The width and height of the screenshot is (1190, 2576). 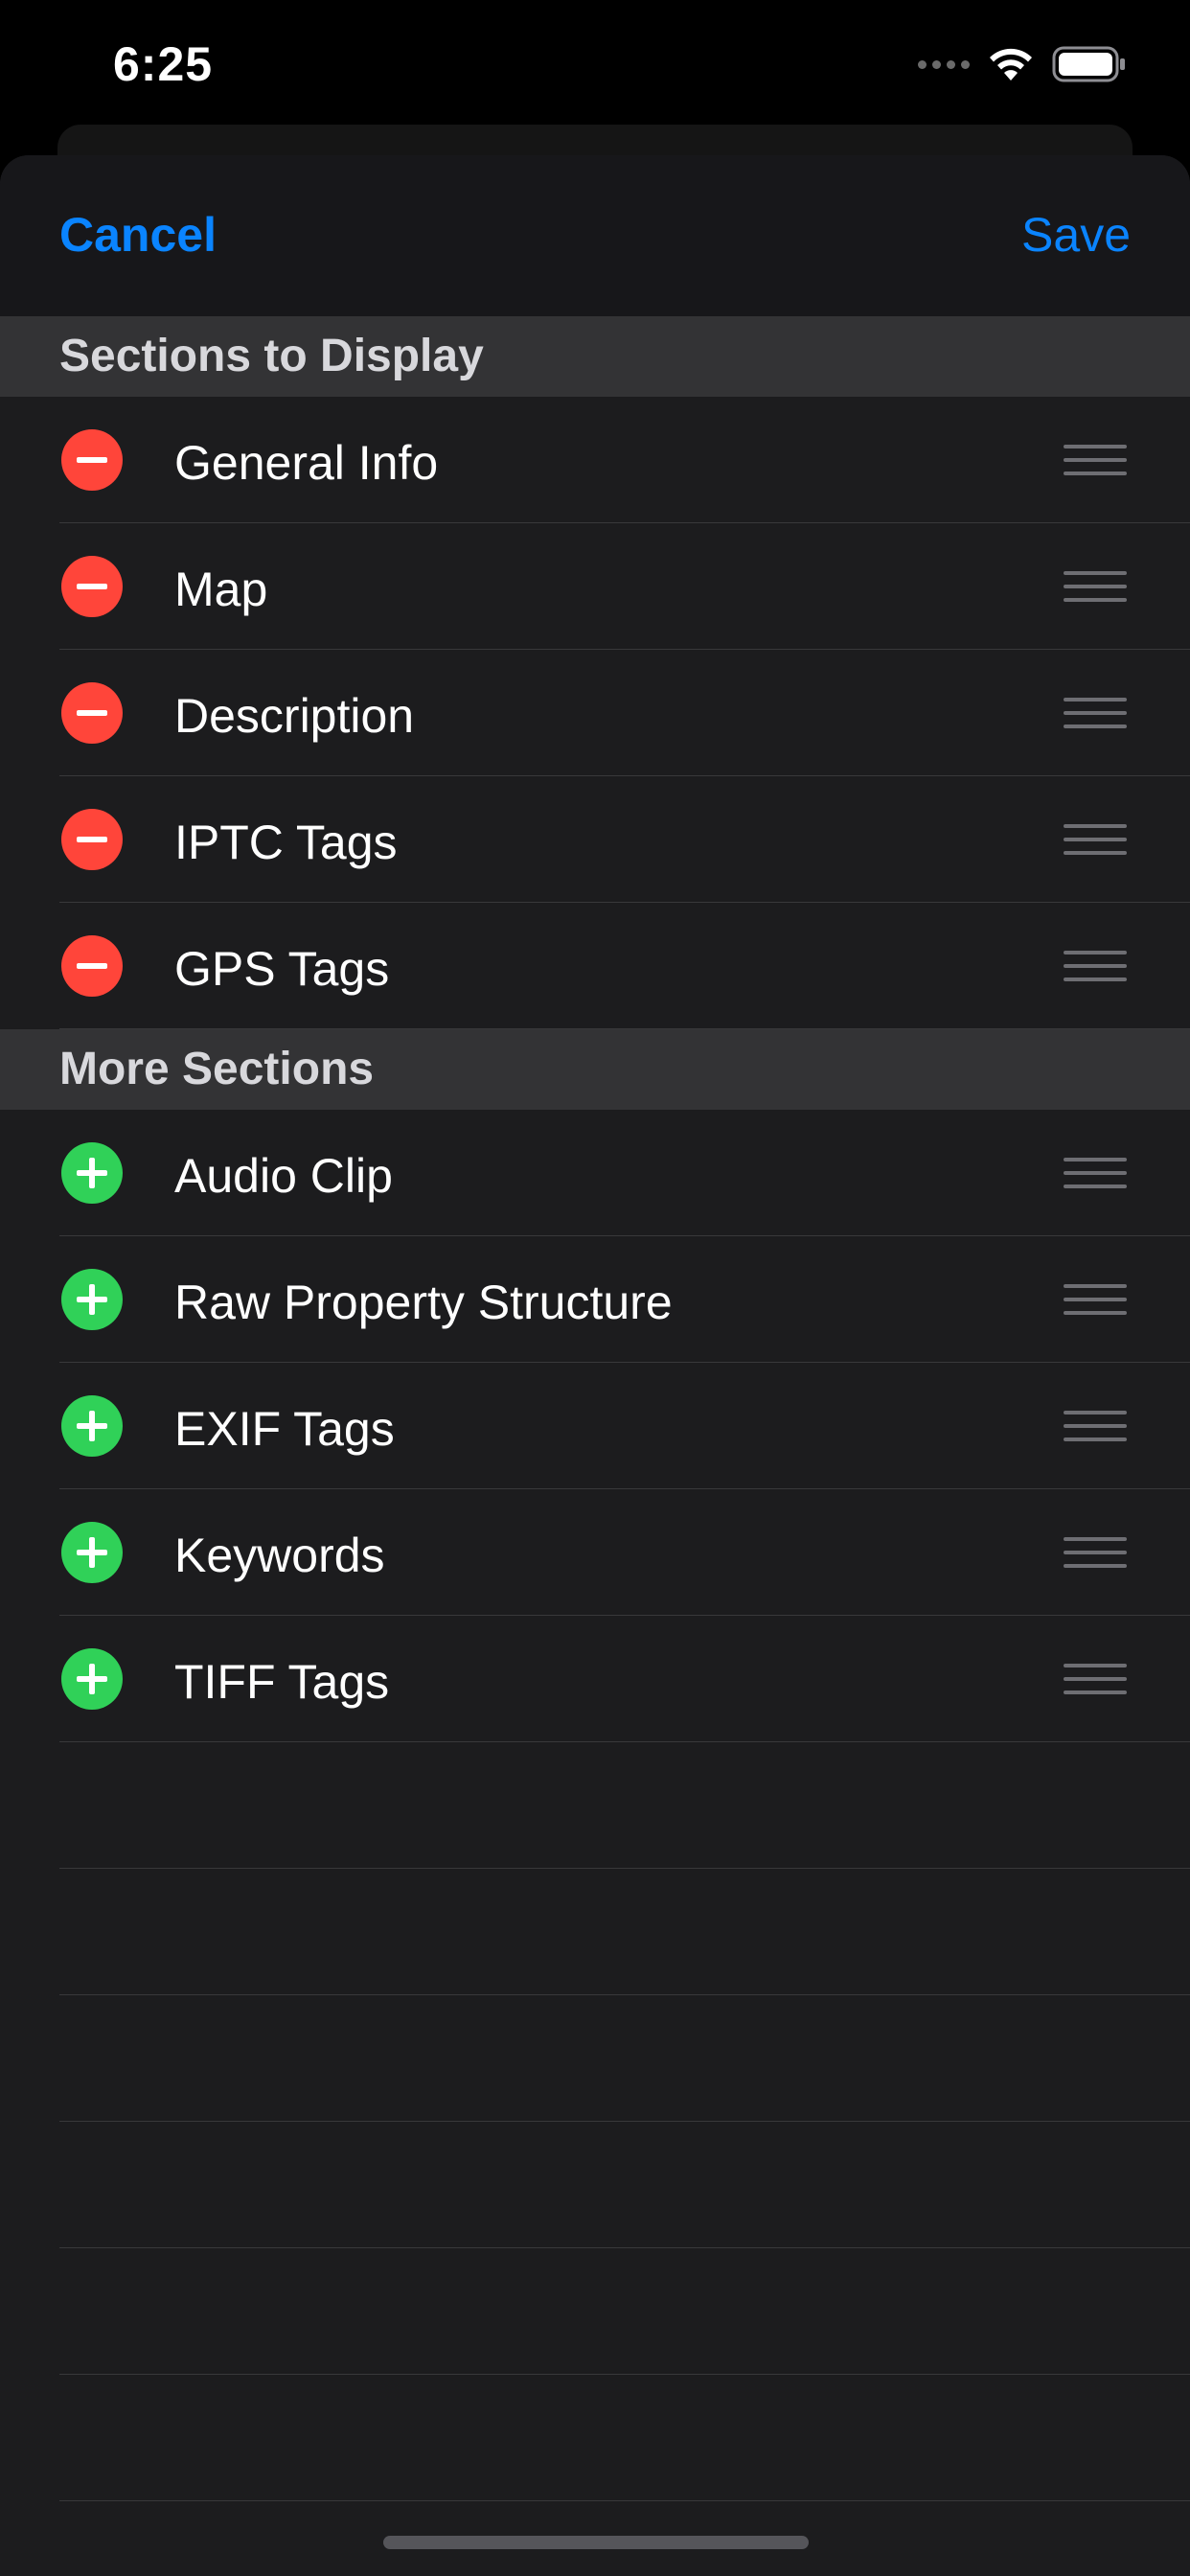 I want to click on row-label: IPTC Tags, so click(x=286, y=842).